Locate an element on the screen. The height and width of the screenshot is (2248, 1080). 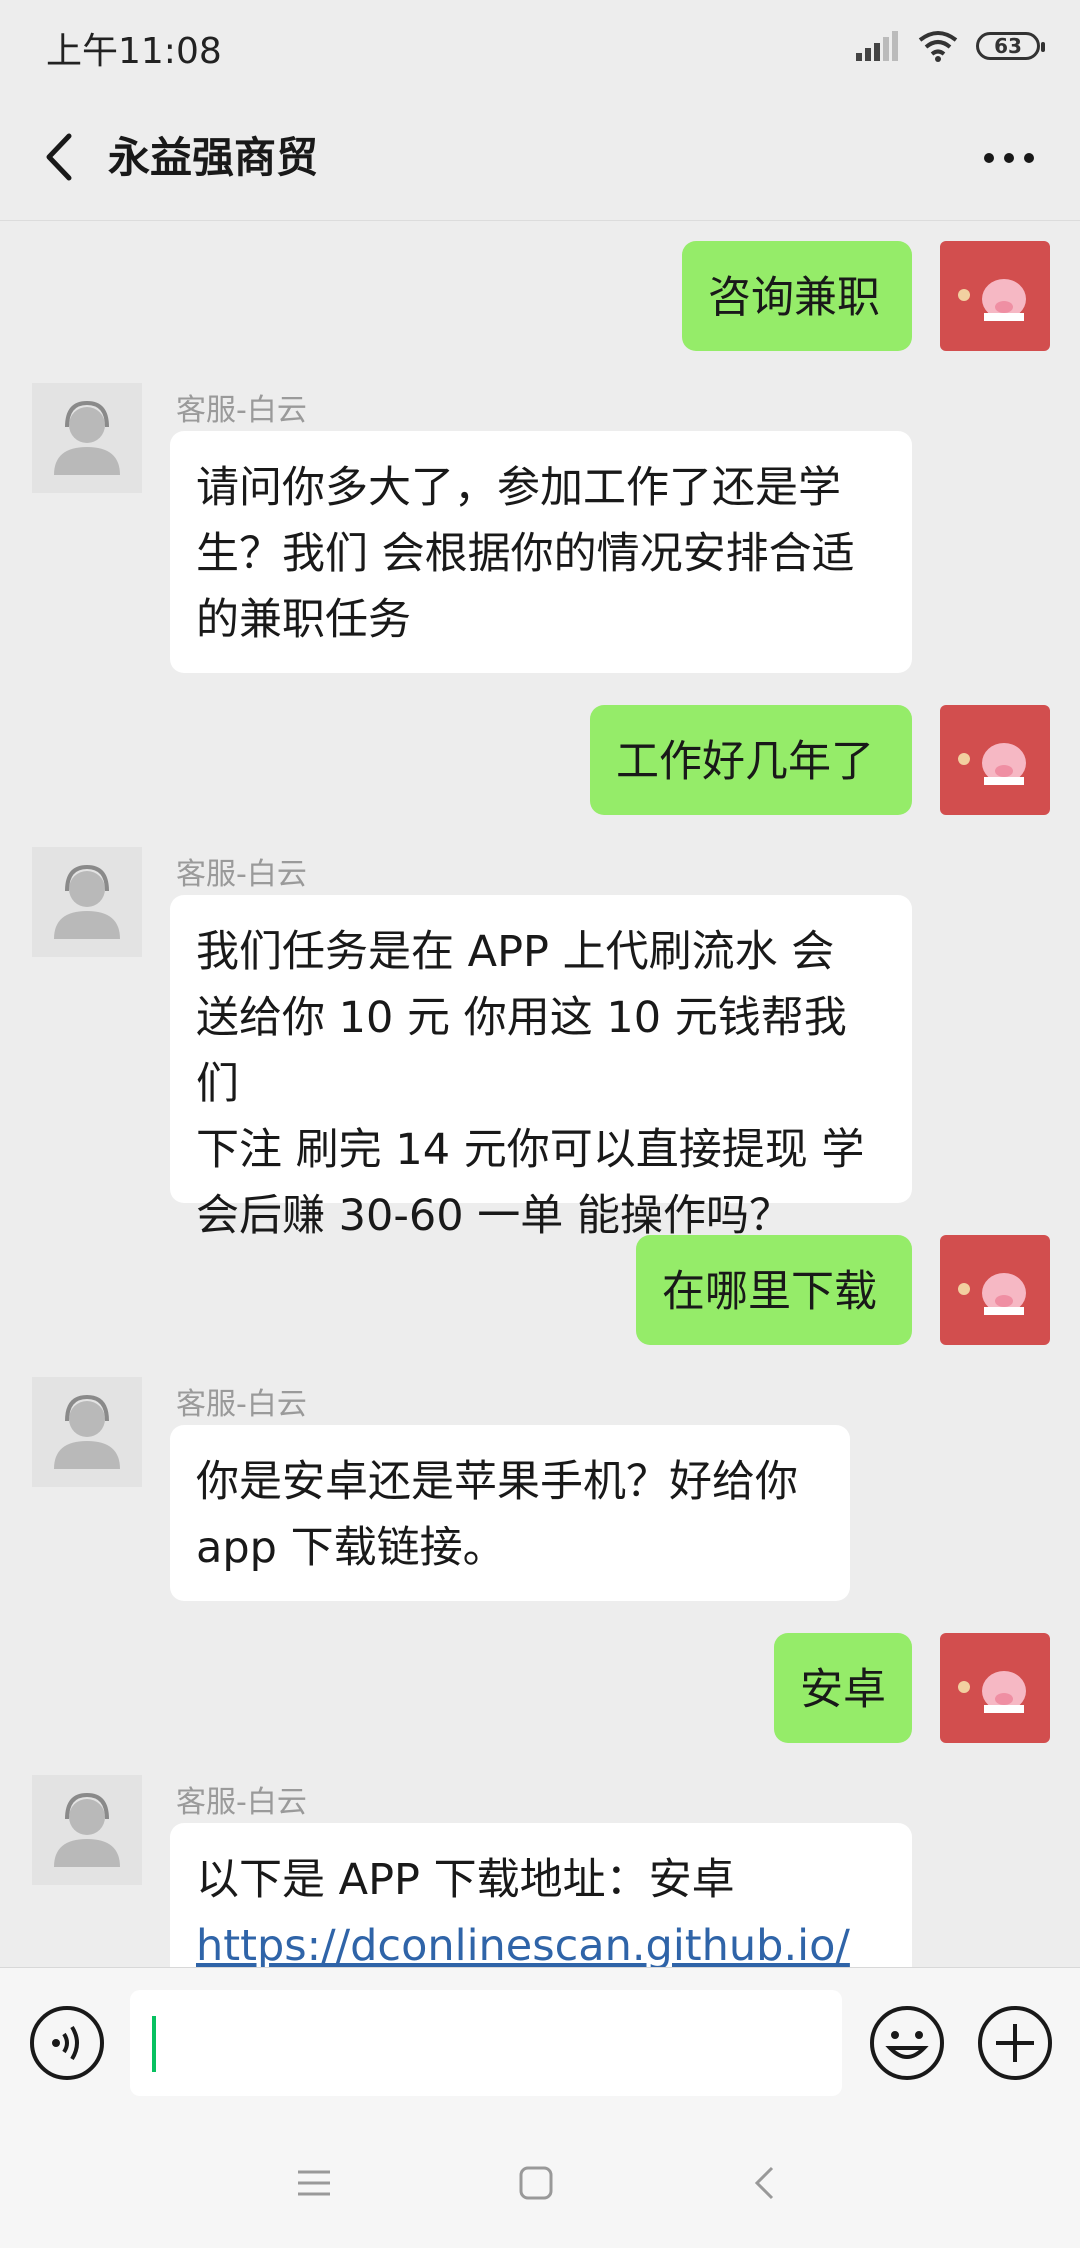
message-text: 安卓 is located at coordinates (843, 1690).